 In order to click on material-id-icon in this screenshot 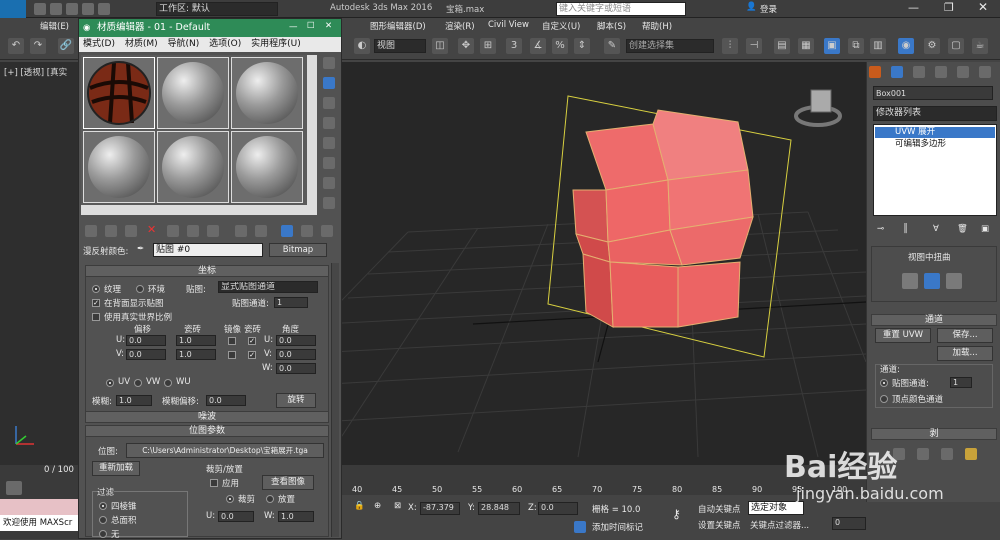, I will do `click(241, 231)`.